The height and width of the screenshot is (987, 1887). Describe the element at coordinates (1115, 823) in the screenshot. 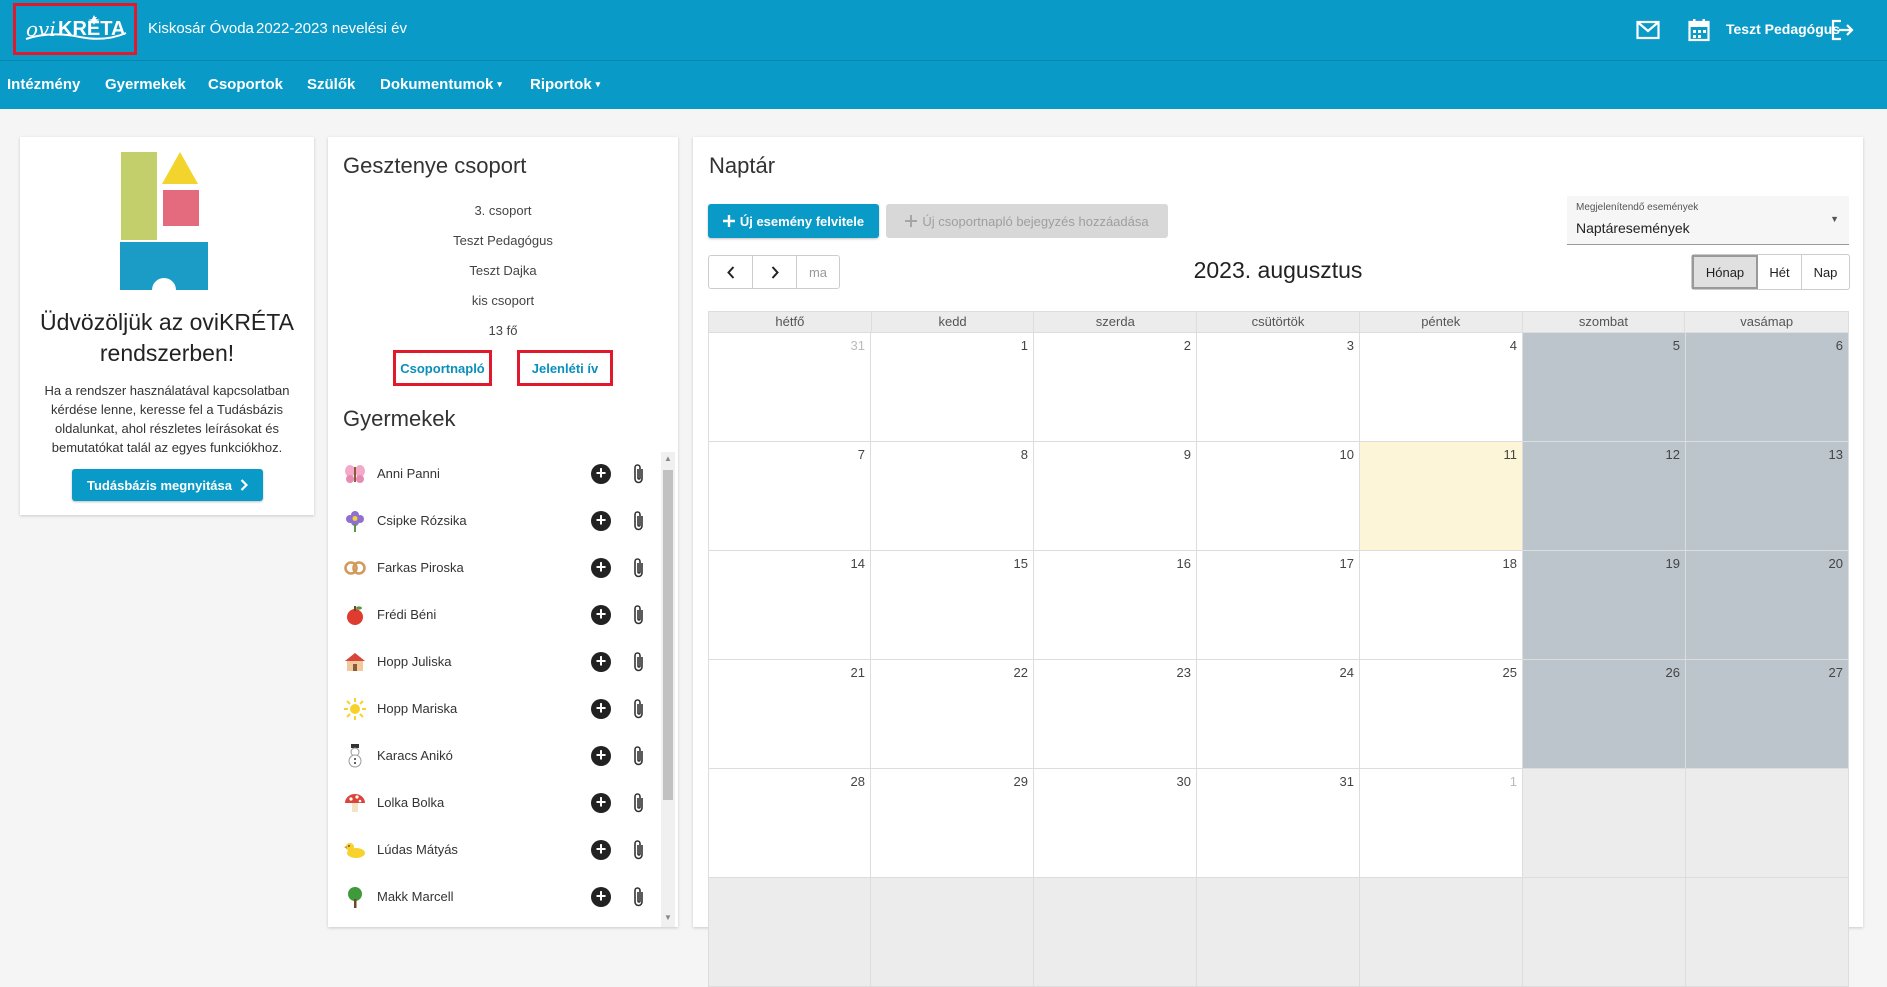

I see `calendar-day: 30` at that location.